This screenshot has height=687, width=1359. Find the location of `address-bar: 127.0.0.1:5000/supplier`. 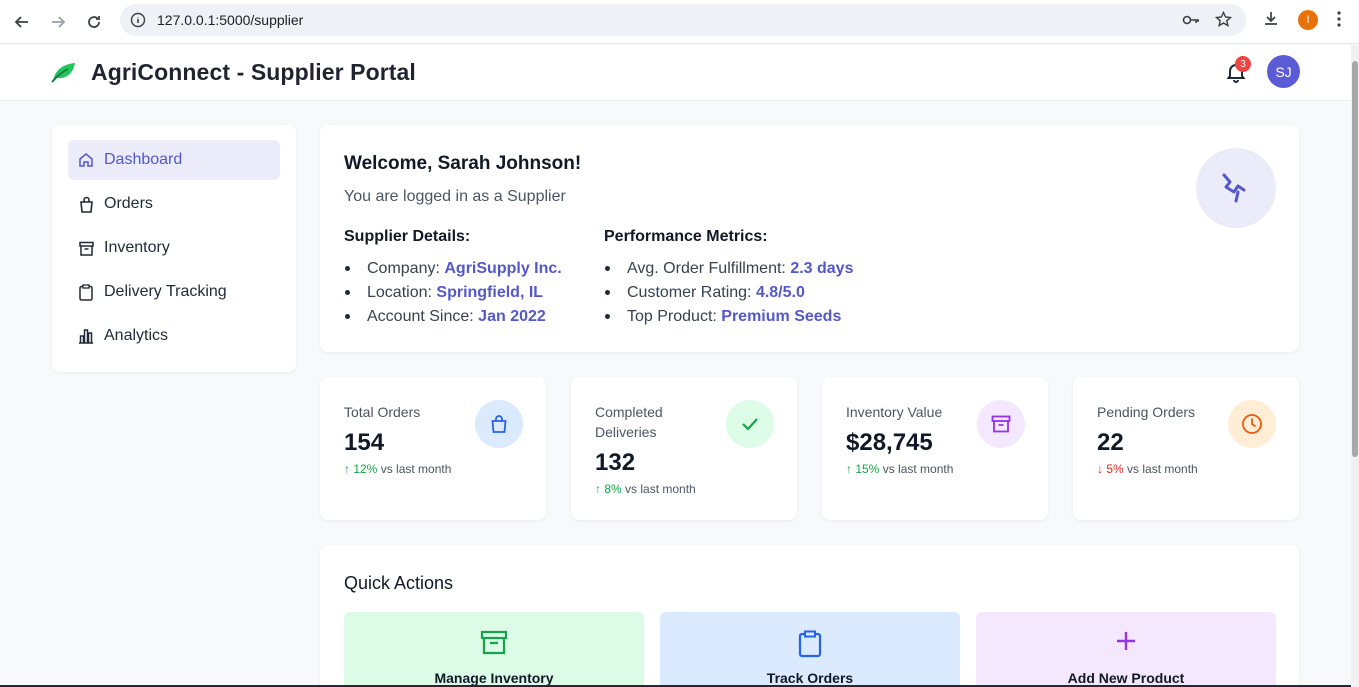

address-bar: 127.0.0.1:5000/supplier is located at coordinates (683, 20).